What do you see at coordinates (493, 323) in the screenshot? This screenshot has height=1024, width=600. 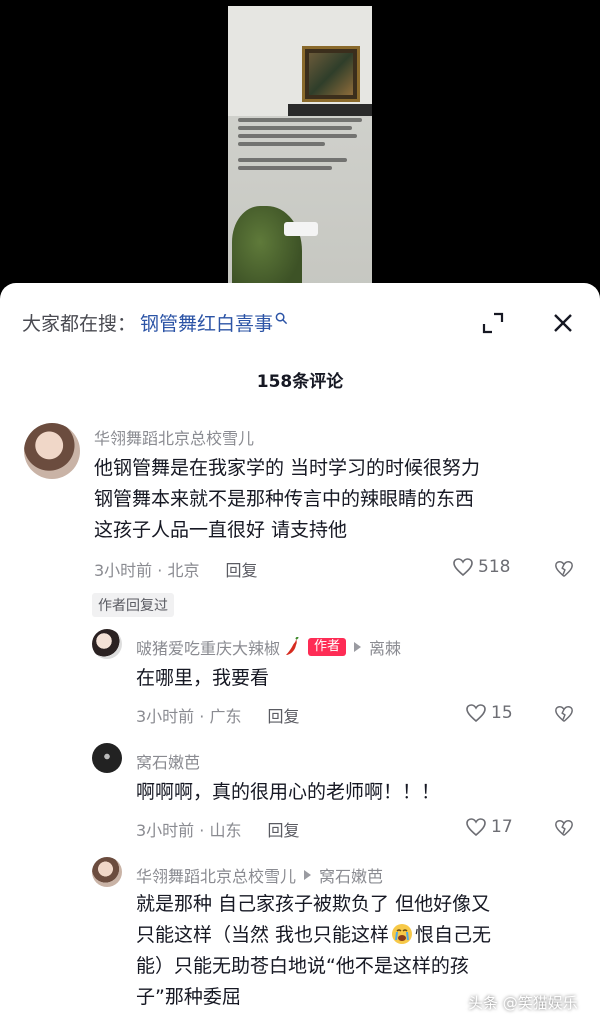 I see `expand-icon` at bounding box center [493, 323].